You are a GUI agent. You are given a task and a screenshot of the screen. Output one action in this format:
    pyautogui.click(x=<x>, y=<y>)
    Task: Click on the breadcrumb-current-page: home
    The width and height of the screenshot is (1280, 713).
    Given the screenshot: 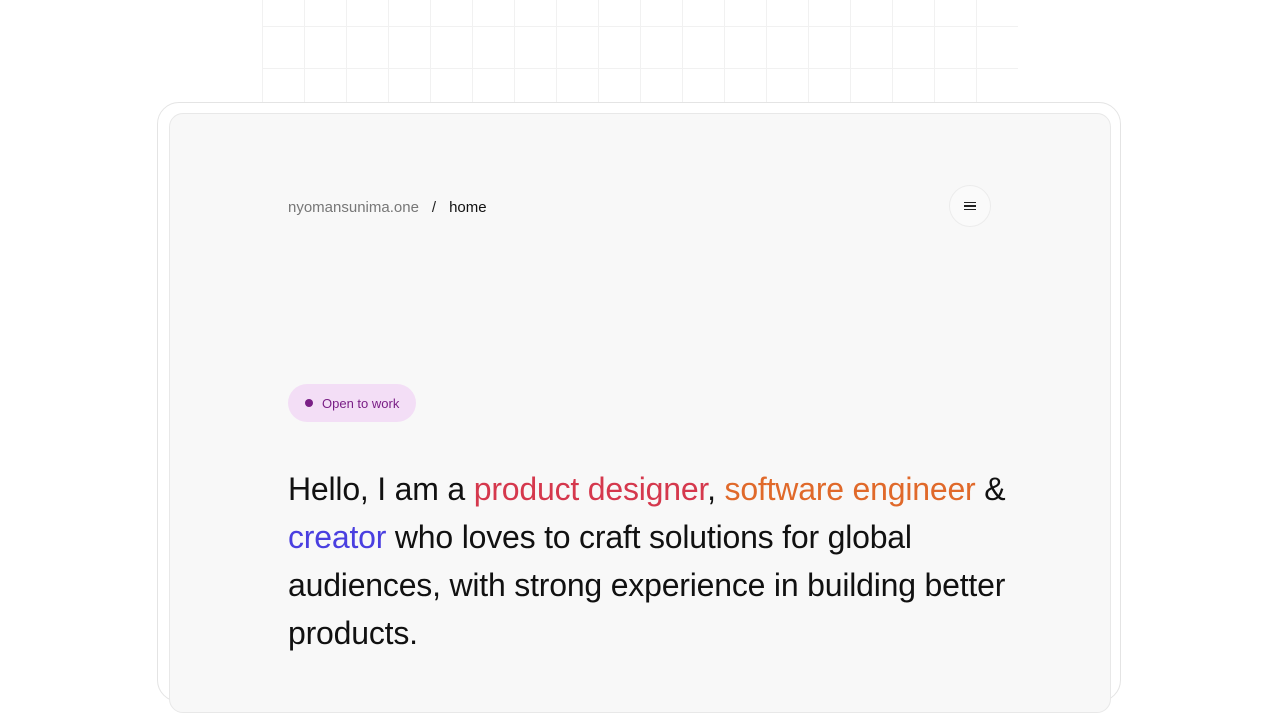 What is the action you would take?
    pyautogui.click(x=468, y=207)
    